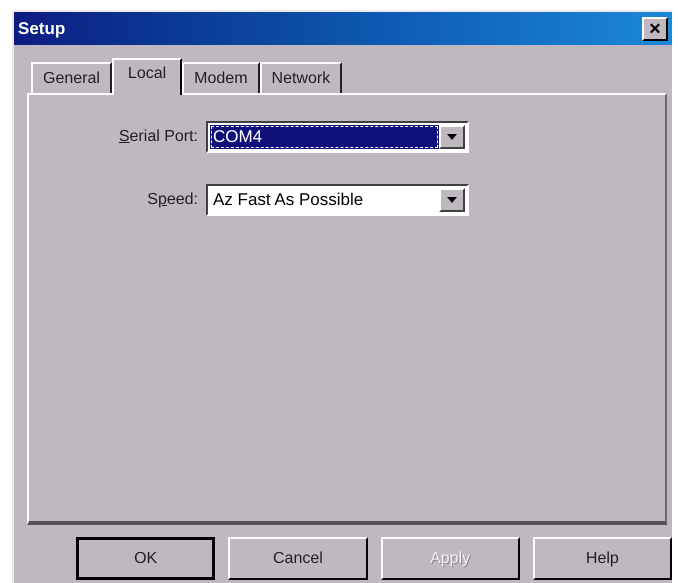 The image size is (678, 583). What do you see at coordinates (602, 558) in the screenshot?
I see `dialog-button: Help` at bounding box center [602, 558].